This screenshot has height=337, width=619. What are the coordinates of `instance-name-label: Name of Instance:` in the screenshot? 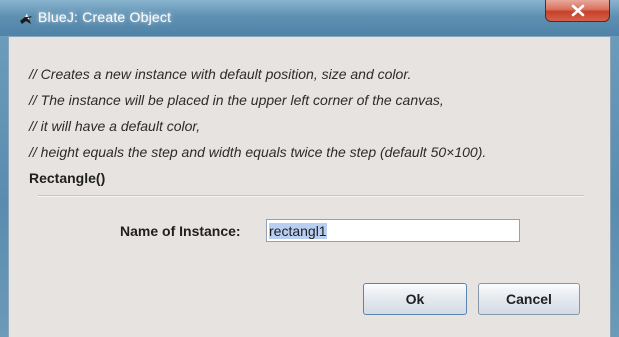 It's located at (180, 231).